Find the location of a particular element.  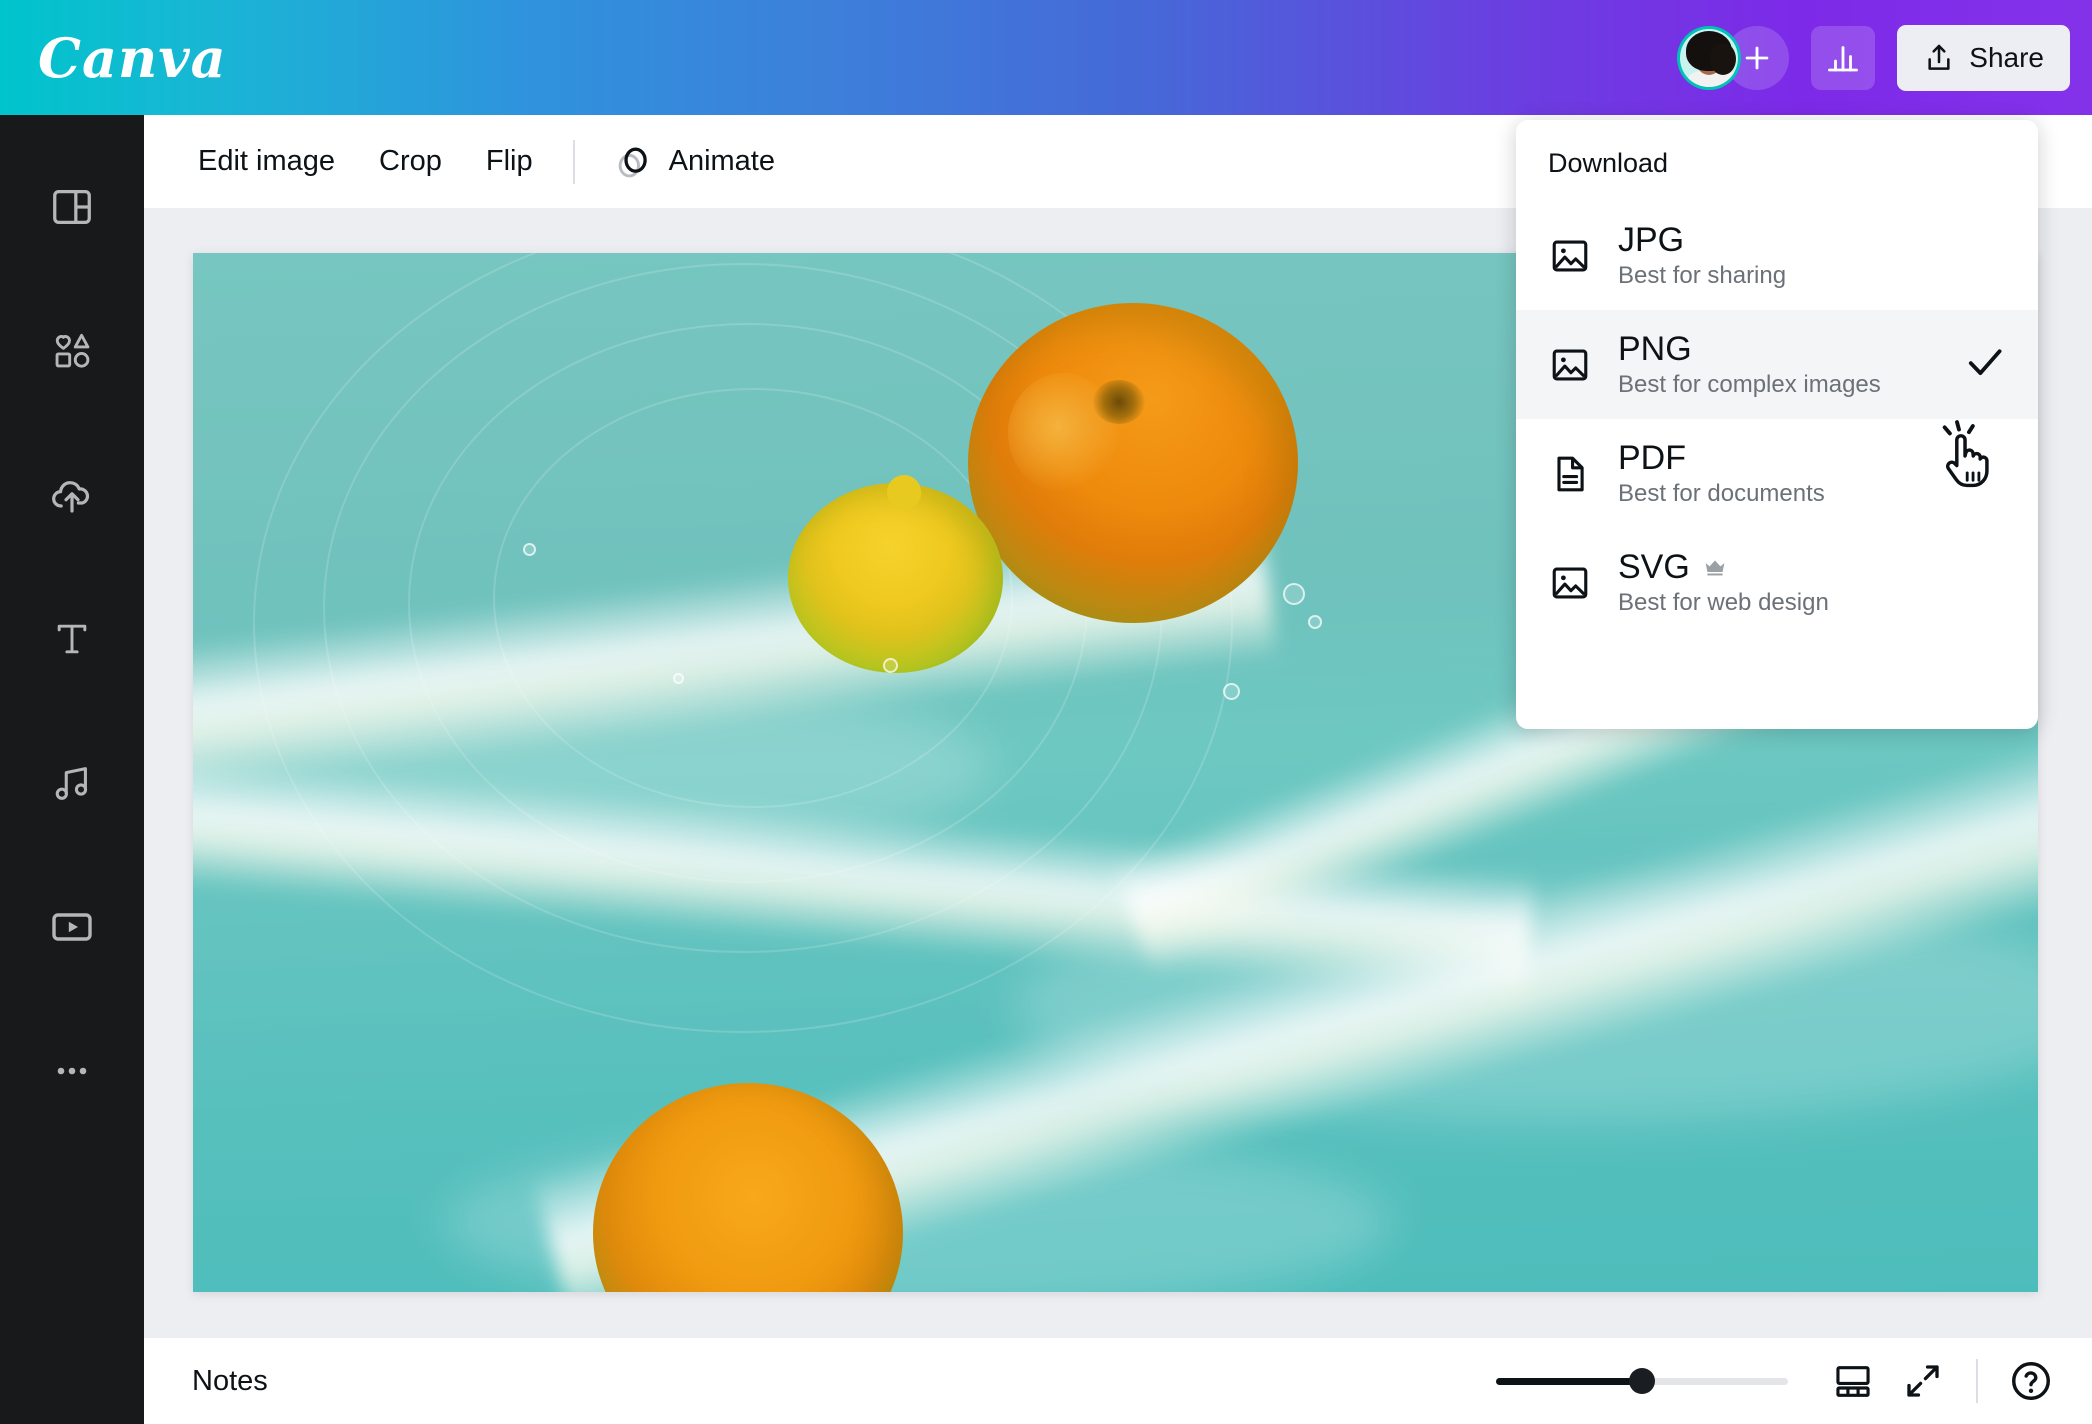

edit-image-button: Edit image is located at coordinates (266, 161).